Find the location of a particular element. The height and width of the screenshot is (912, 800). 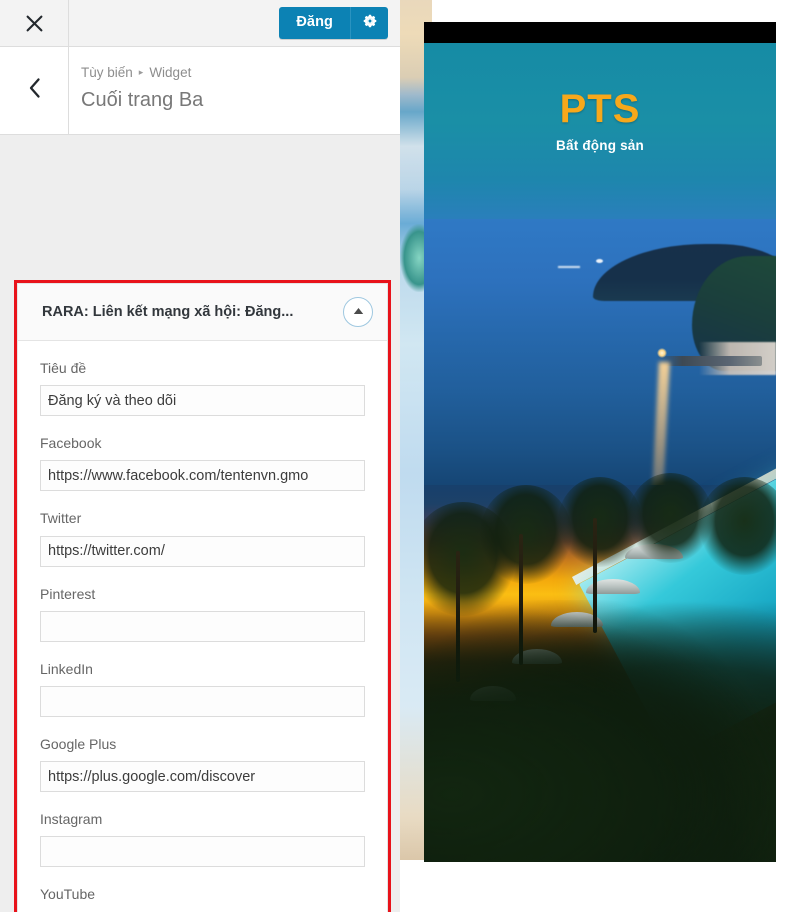

input-pinterest is located at coordinates (202, 626).